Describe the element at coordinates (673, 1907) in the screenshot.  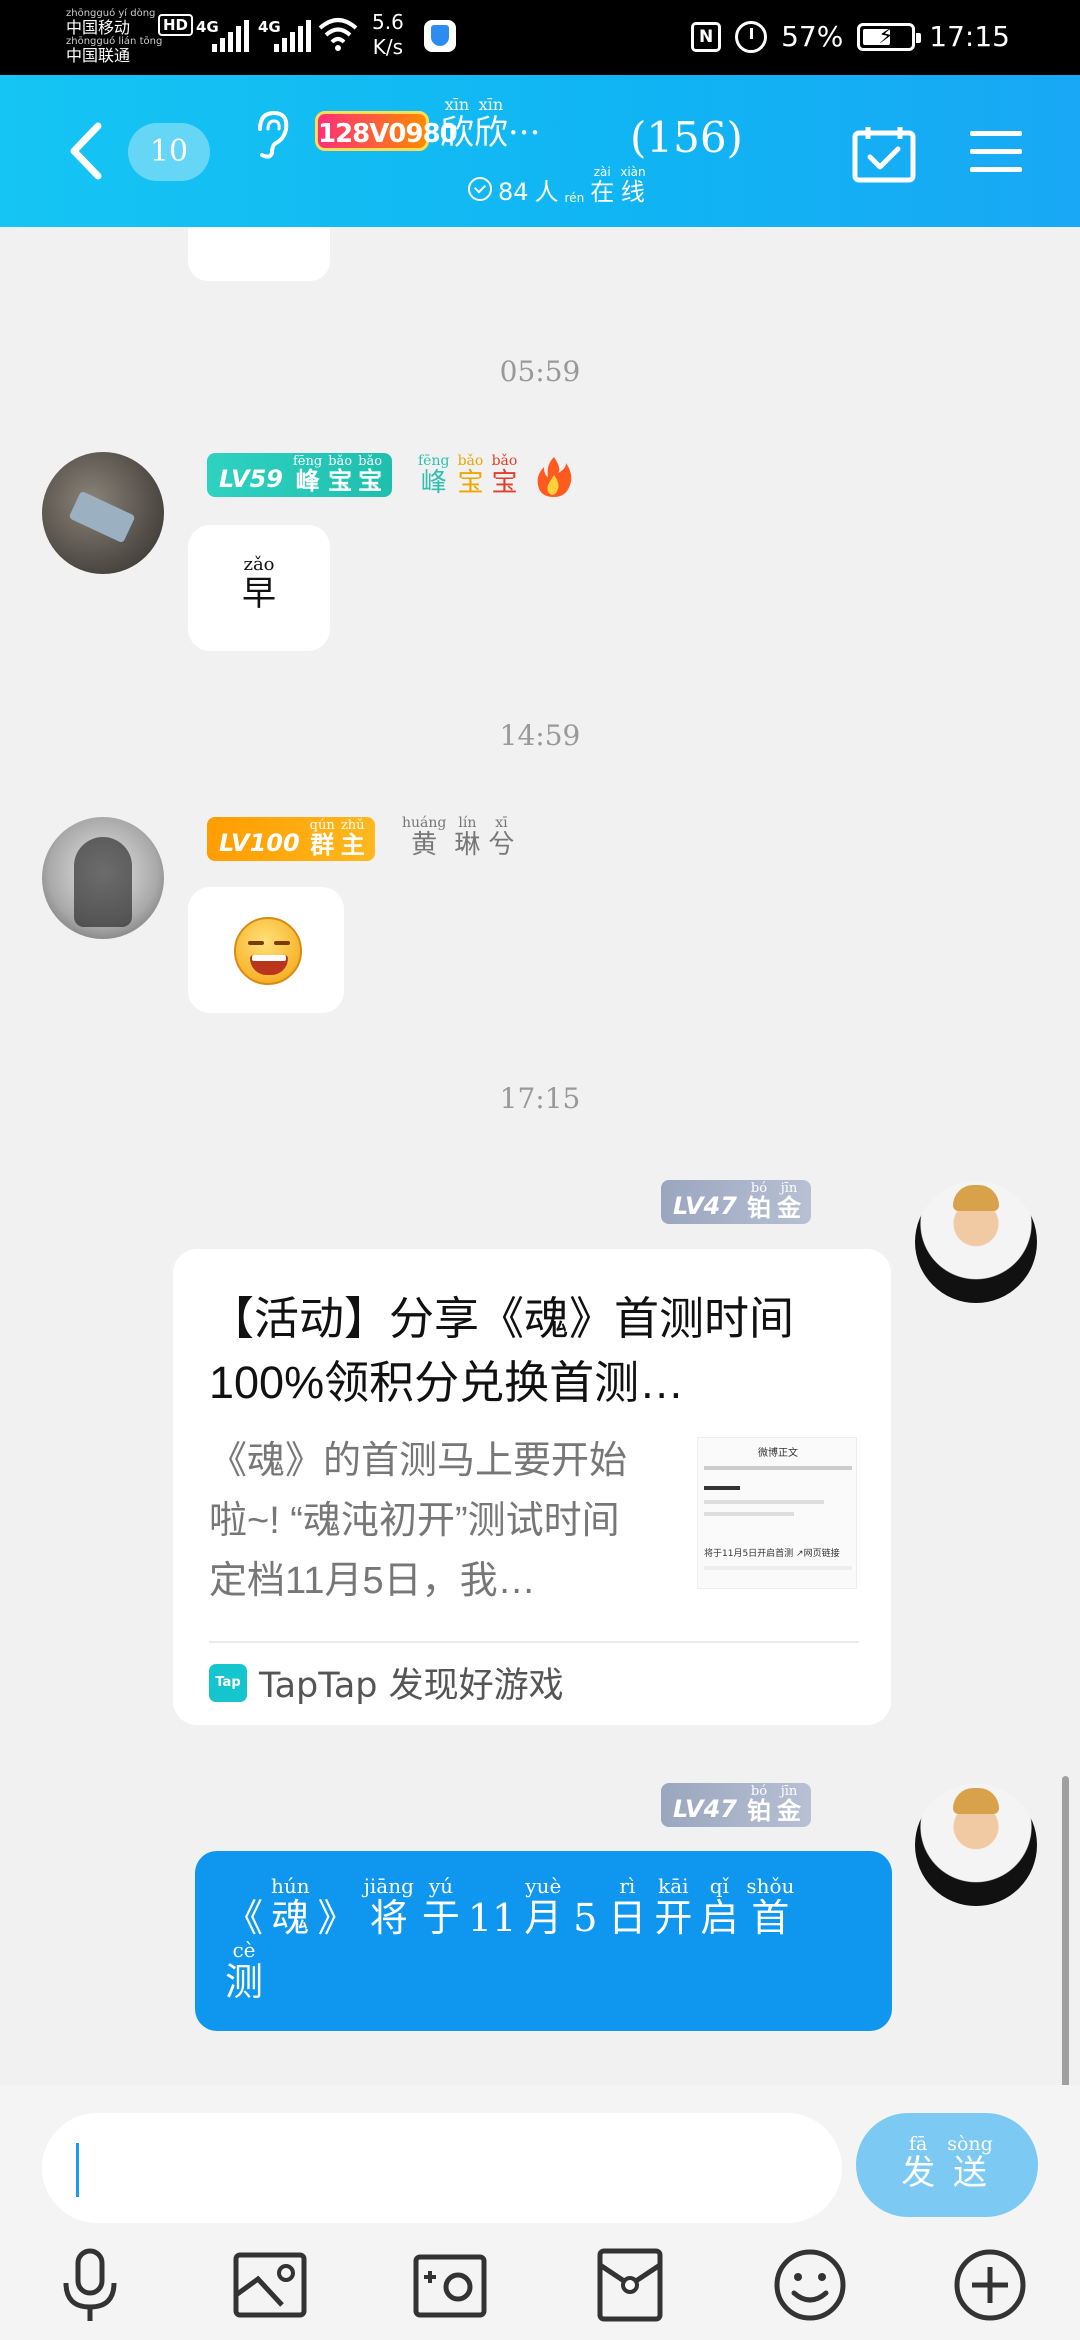
I see `message-char: kāi 开` at that location.